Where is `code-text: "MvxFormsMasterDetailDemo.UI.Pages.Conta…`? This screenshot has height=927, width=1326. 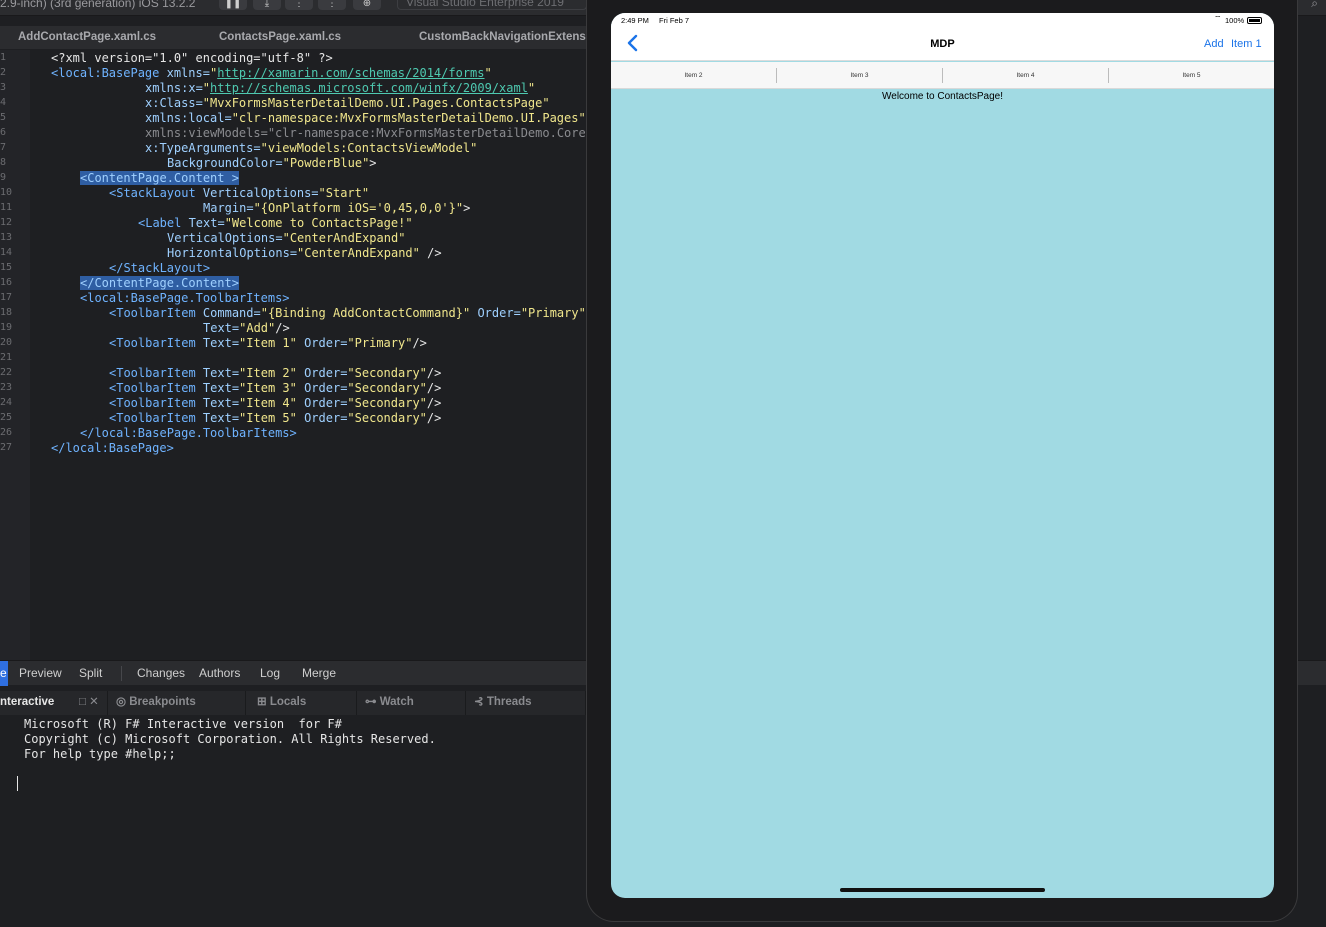 code-text: "MvxFormsMasterDetailDemo.UI.Pages.Conta… is located at coordinates (376, 103).